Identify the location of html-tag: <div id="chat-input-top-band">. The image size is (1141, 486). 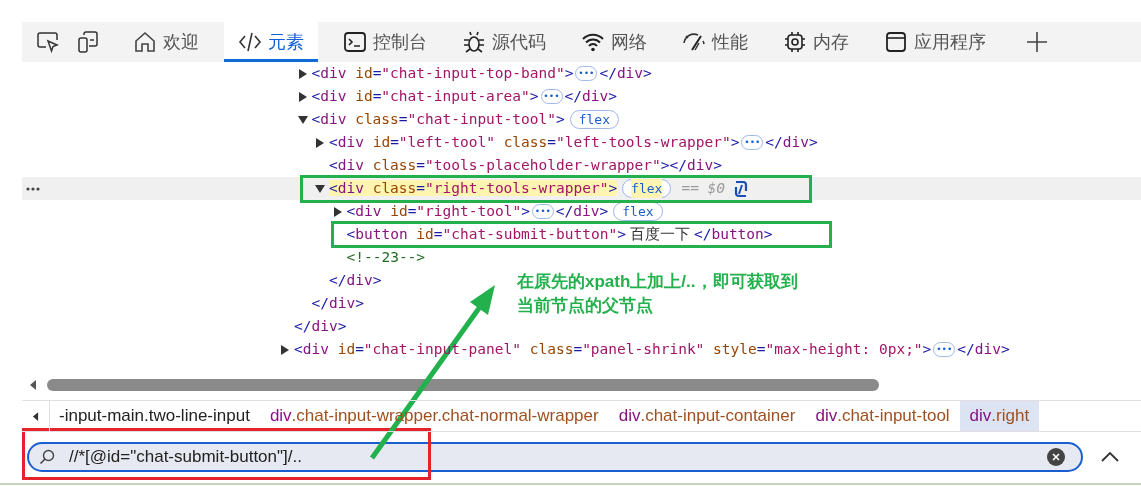
(442, 73).